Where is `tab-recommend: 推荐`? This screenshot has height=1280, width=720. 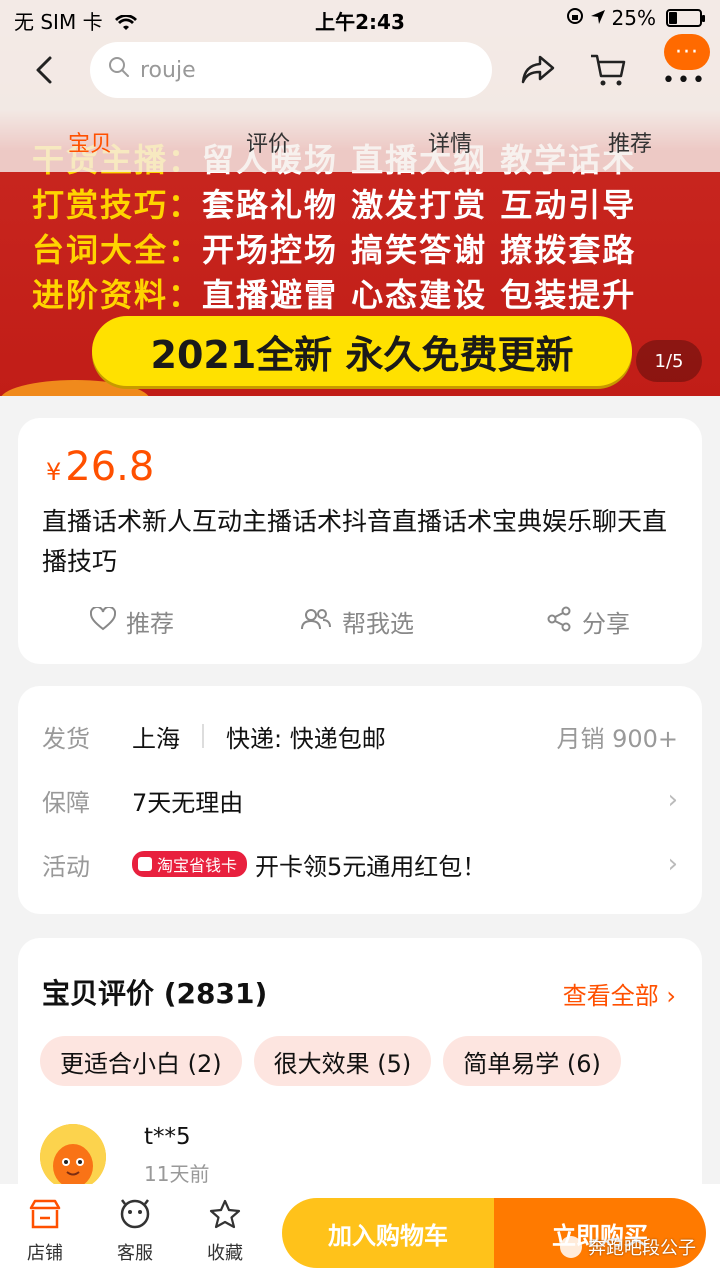 tab-recommend: 推荐 is located at coordinates (630, 142).